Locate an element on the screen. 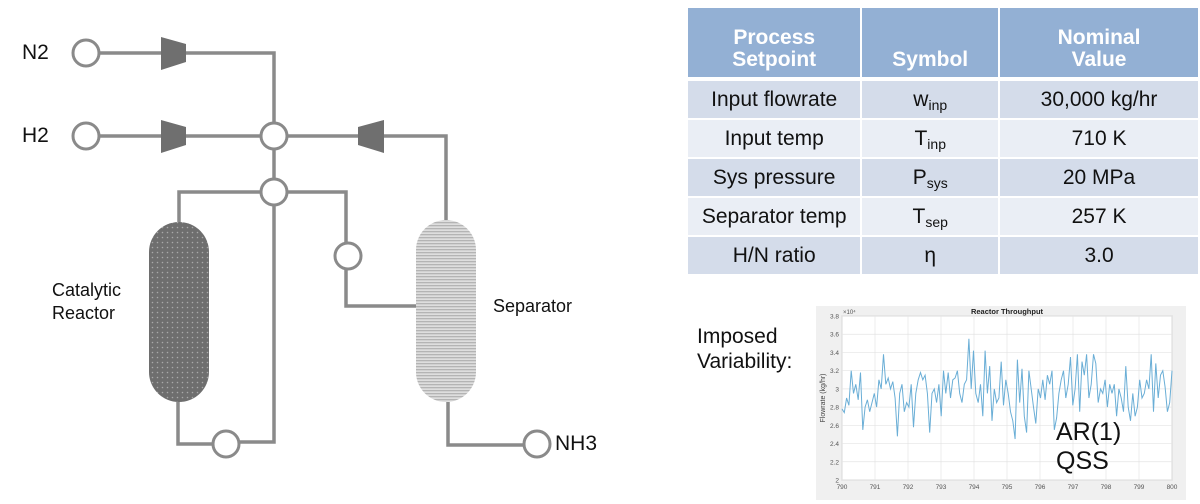 This screenshot has width=1200, height=504. pipe-to-valve is located at coordinates (318, 216).